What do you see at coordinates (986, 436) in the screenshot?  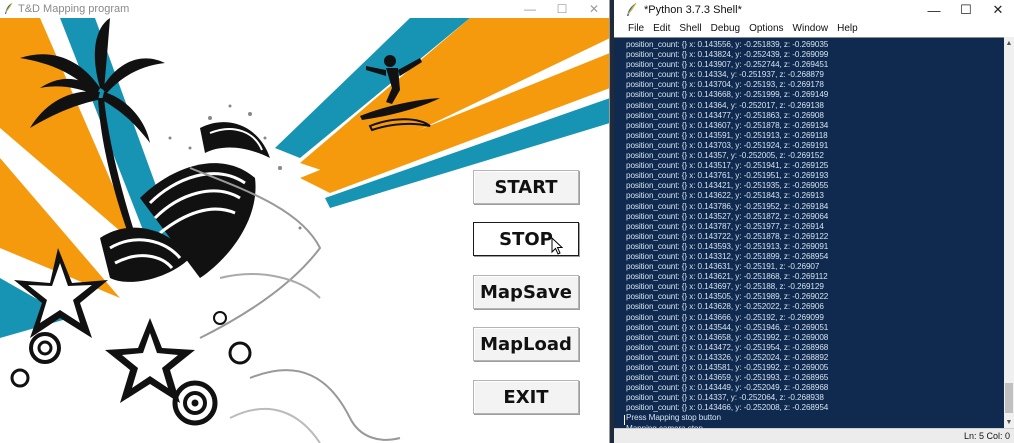 I see `cursor-position: Ln: 5 Col: 0` at bounding box center [986, 436].